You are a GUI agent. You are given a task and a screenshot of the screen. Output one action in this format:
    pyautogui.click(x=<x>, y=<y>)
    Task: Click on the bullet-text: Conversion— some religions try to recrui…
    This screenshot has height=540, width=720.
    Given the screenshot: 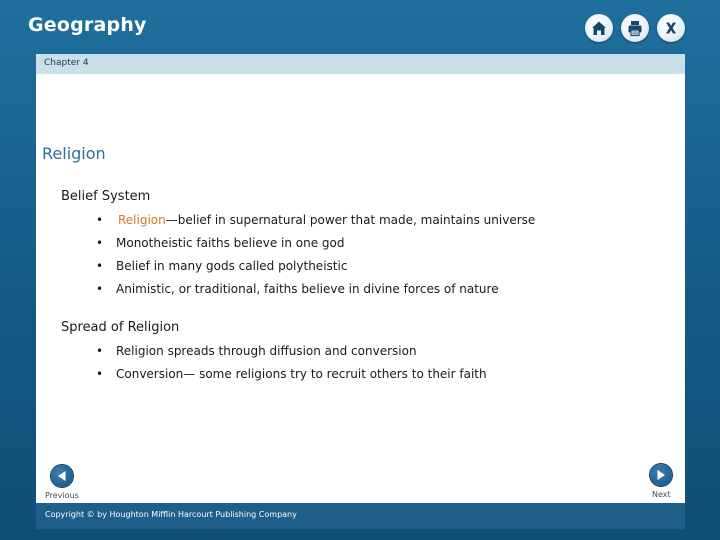 What is the action you would take?
    pyautogui.click(x=301, y=374)
    